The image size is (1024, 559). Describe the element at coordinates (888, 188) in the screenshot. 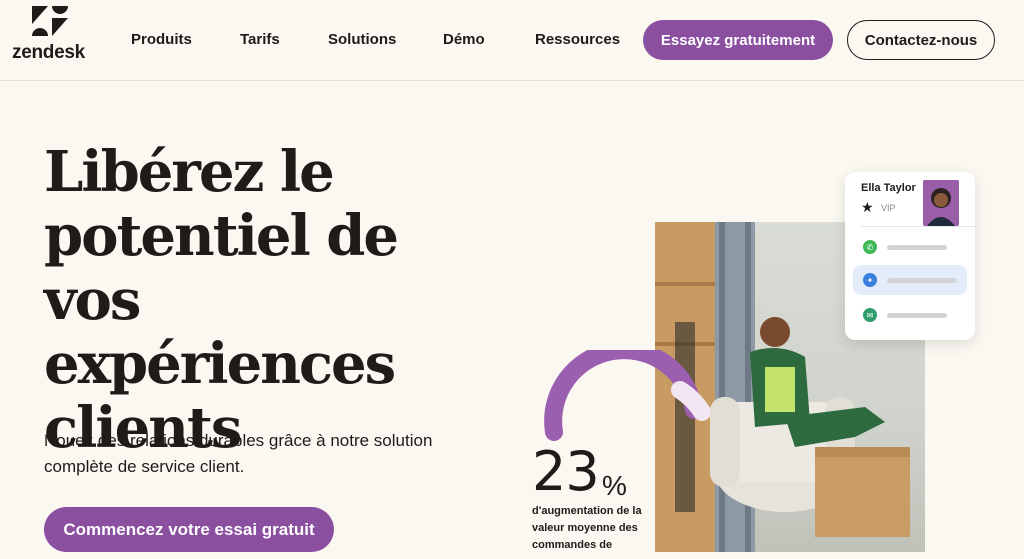

I see `customer-name: Ella Taylor` at that location.